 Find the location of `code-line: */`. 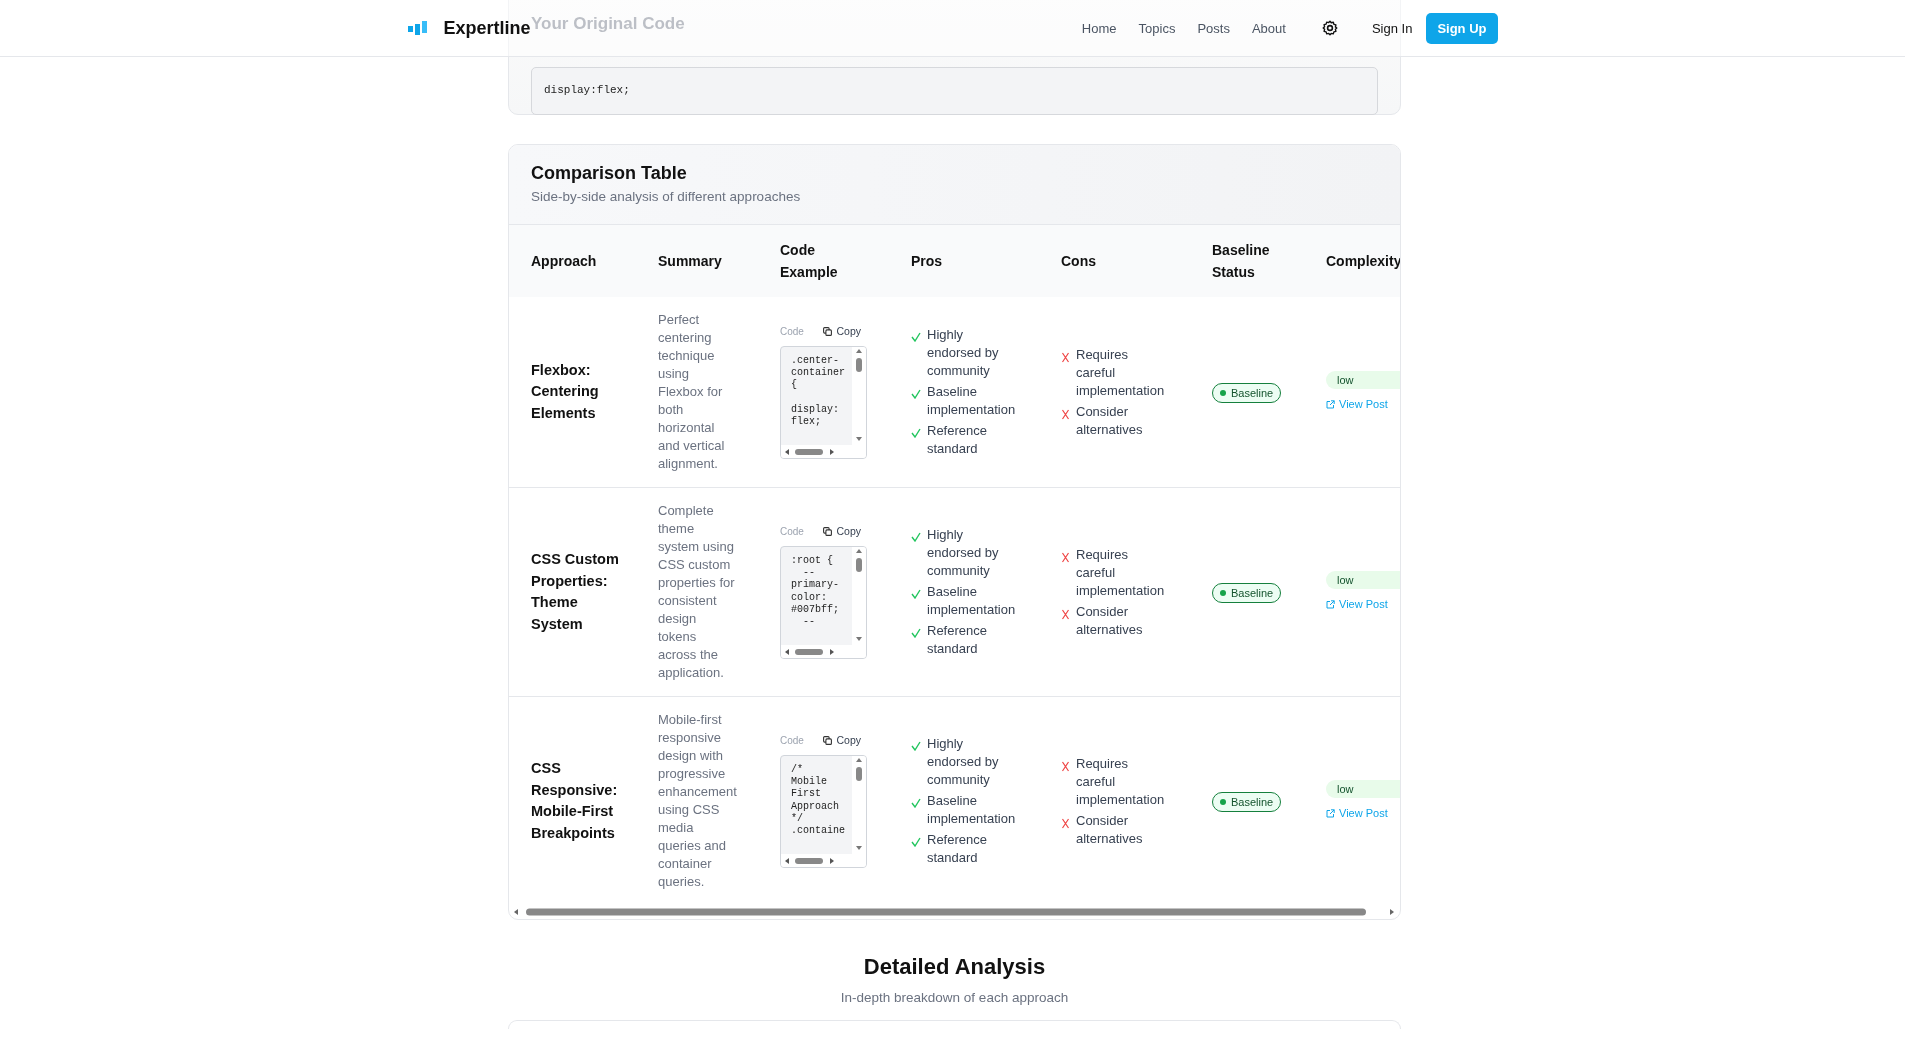

code-line: */ is located at coordinates (797, 818).